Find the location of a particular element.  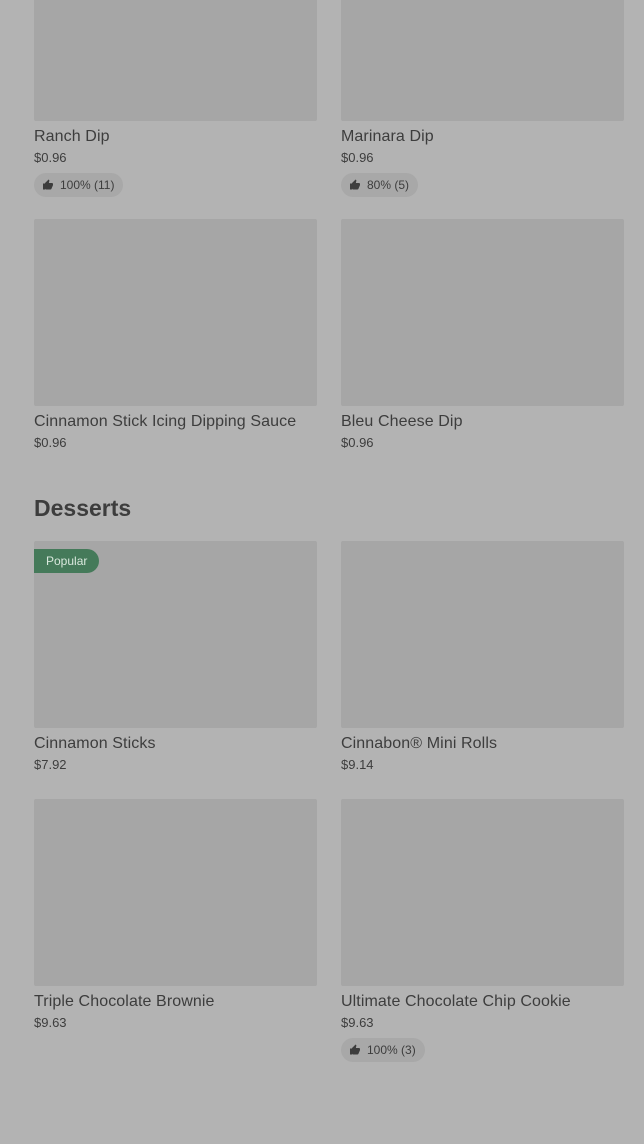

item-price: $9.14 is located at coordinates (357, 764).